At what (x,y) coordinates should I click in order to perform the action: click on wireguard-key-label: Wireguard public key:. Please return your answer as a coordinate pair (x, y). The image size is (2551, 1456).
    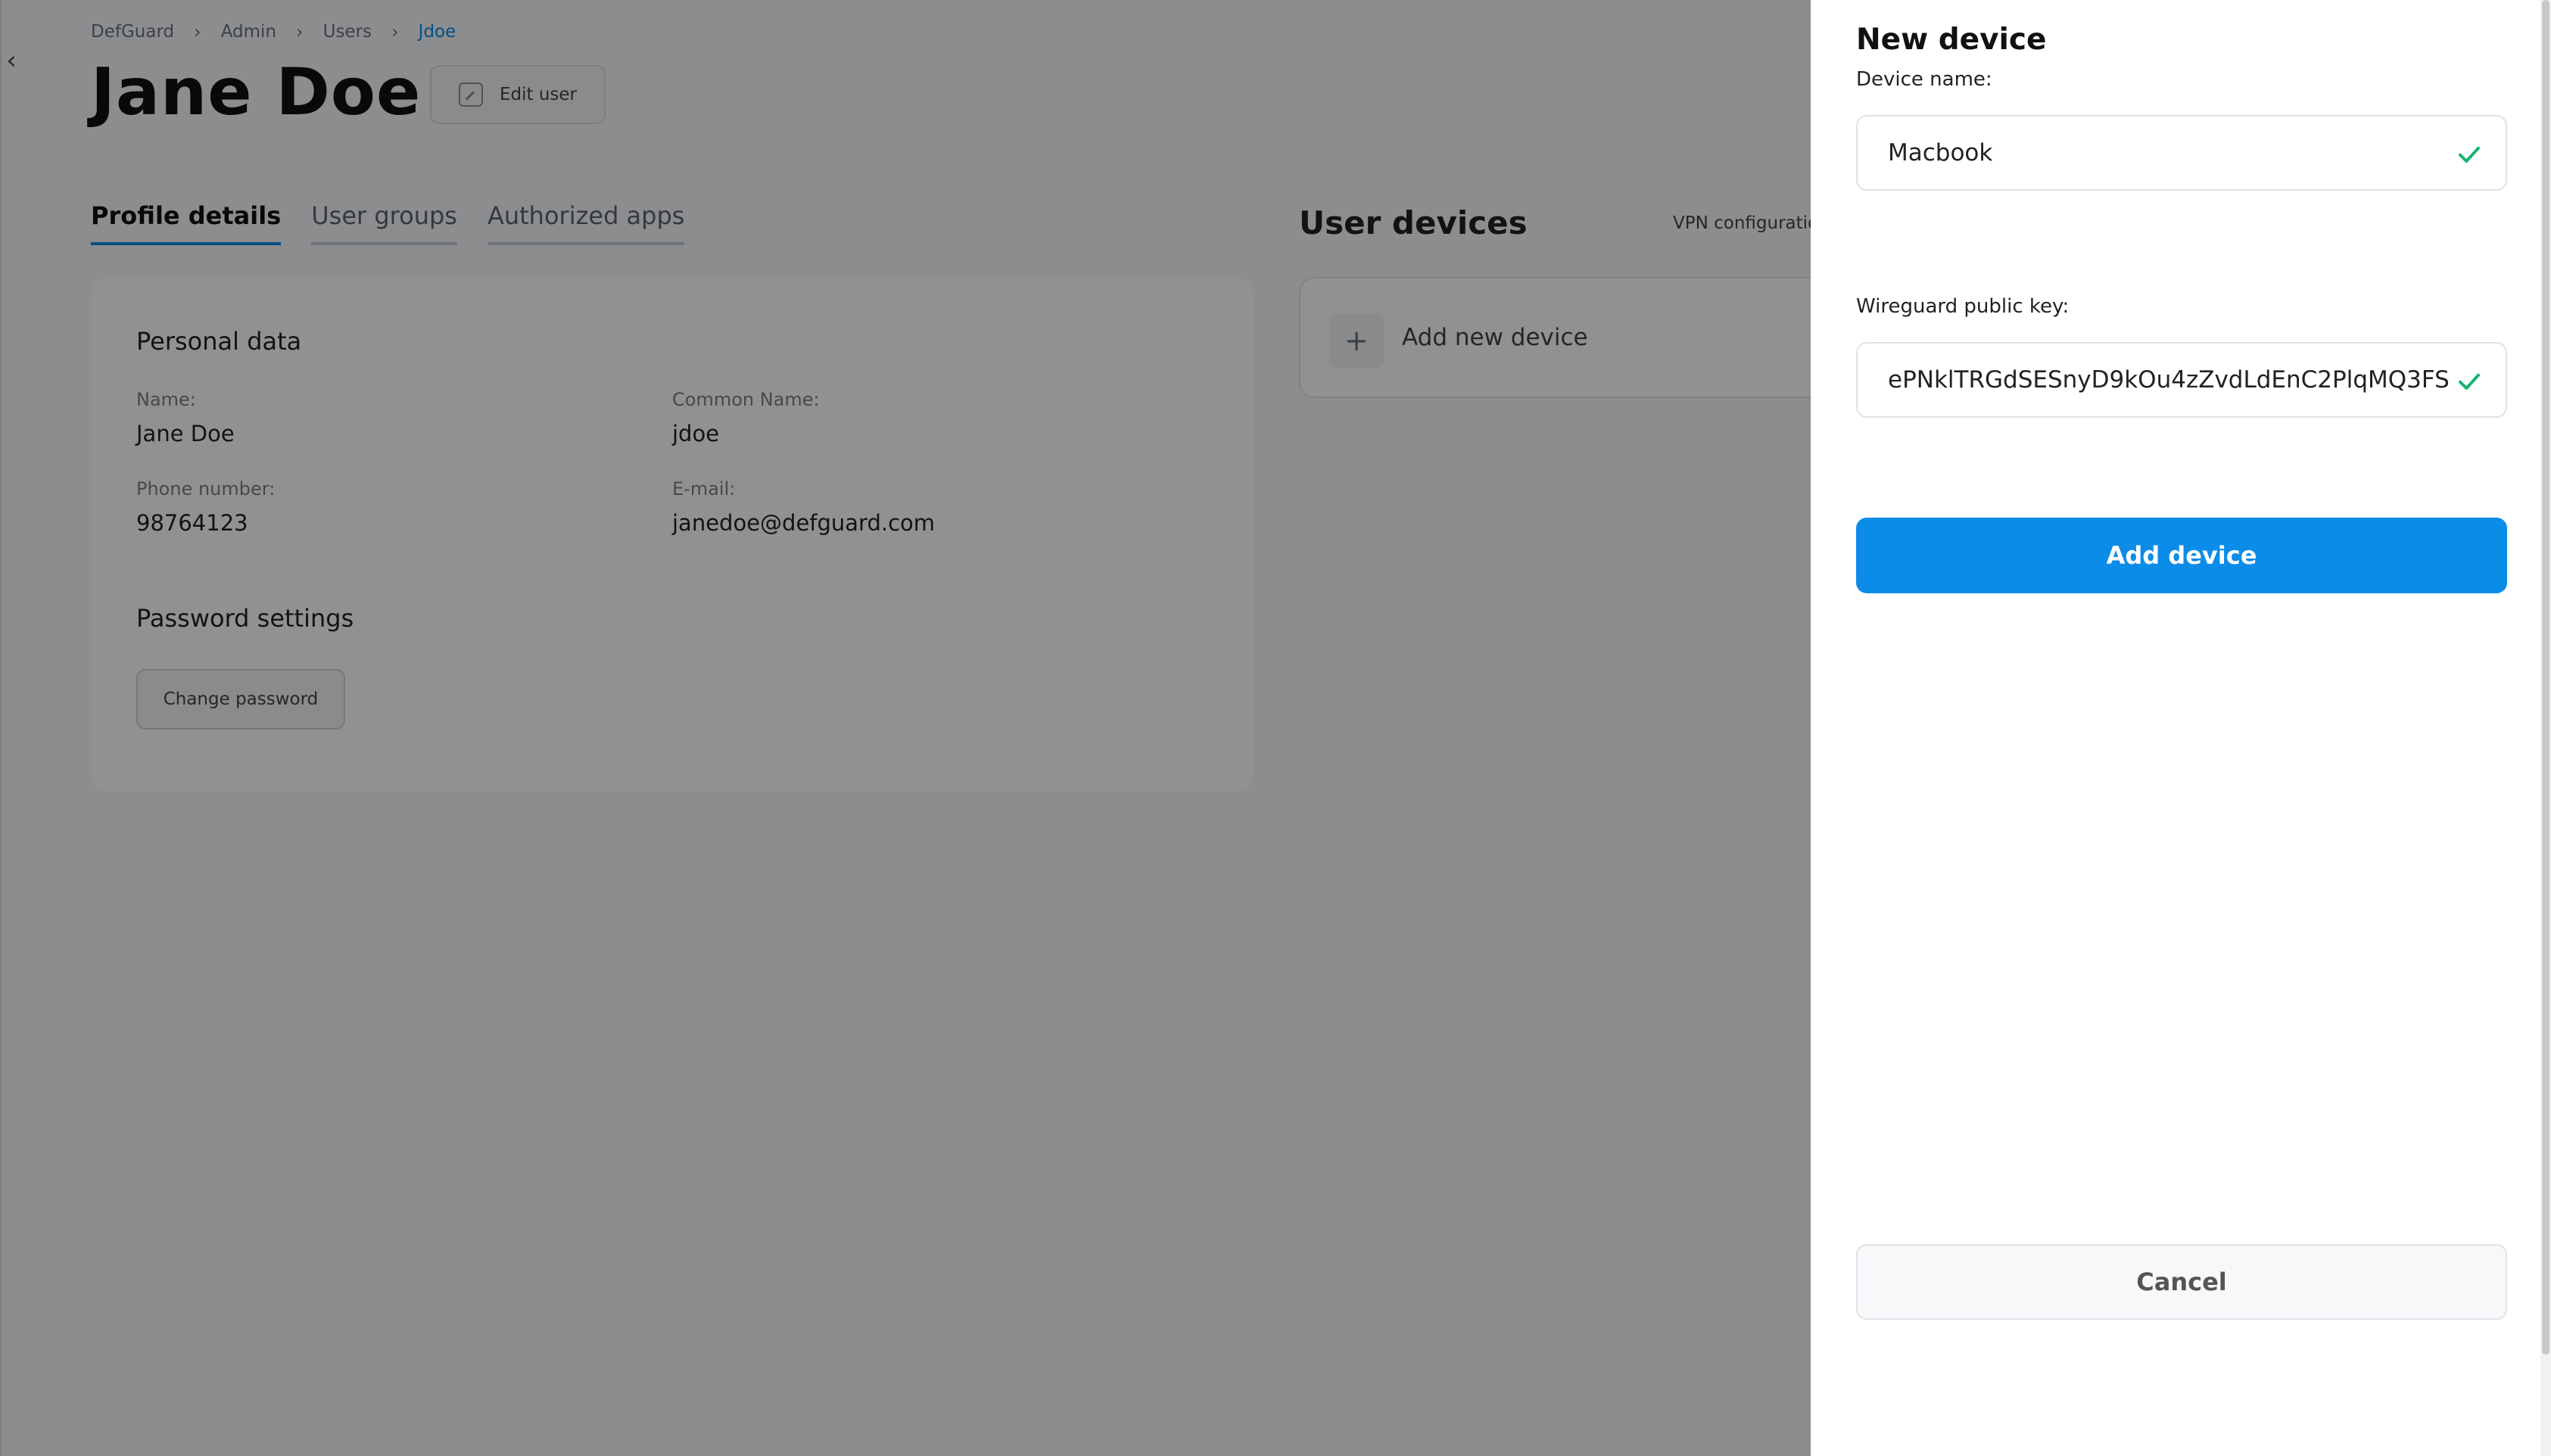
    Looking at the image, I should click on (1963, 306).